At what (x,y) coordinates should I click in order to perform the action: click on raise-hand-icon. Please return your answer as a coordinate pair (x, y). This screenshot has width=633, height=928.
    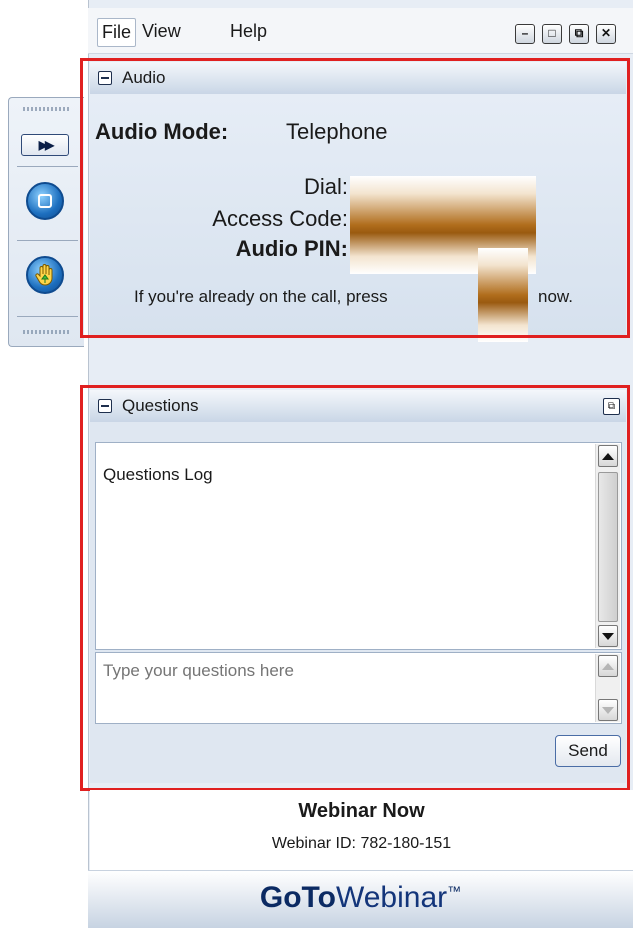
    Looking at the image, I should click on (44, 275).